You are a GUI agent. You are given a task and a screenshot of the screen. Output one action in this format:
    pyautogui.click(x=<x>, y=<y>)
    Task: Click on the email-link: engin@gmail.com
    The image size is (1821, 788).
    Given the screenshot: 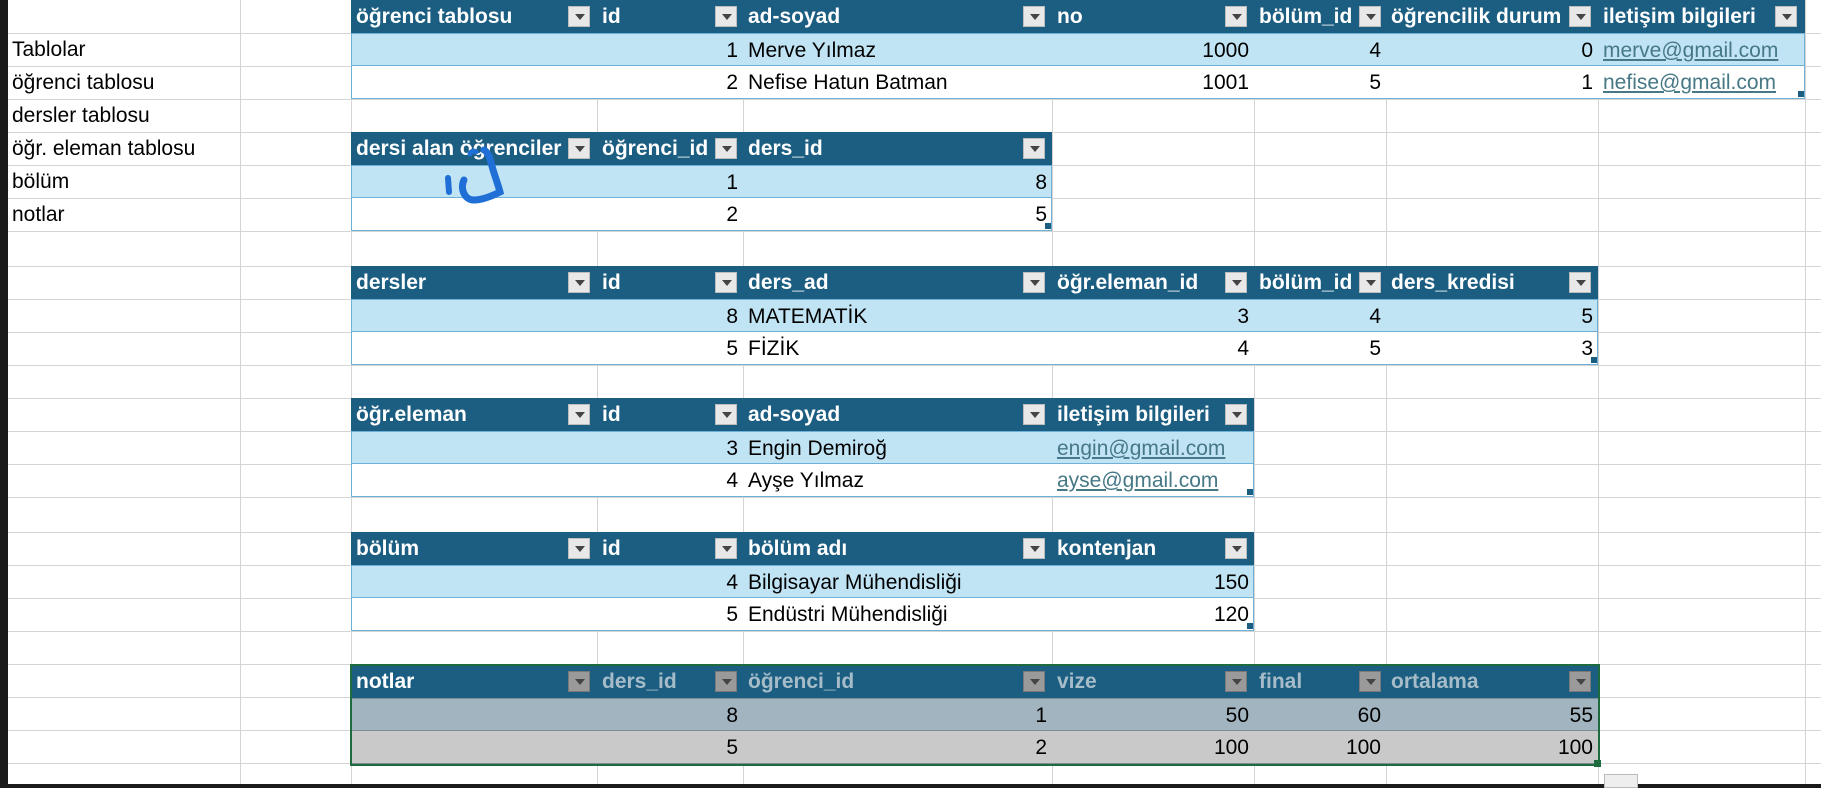 What is the action you would take?
    pyautogui.click(x=1141, y=448)
    